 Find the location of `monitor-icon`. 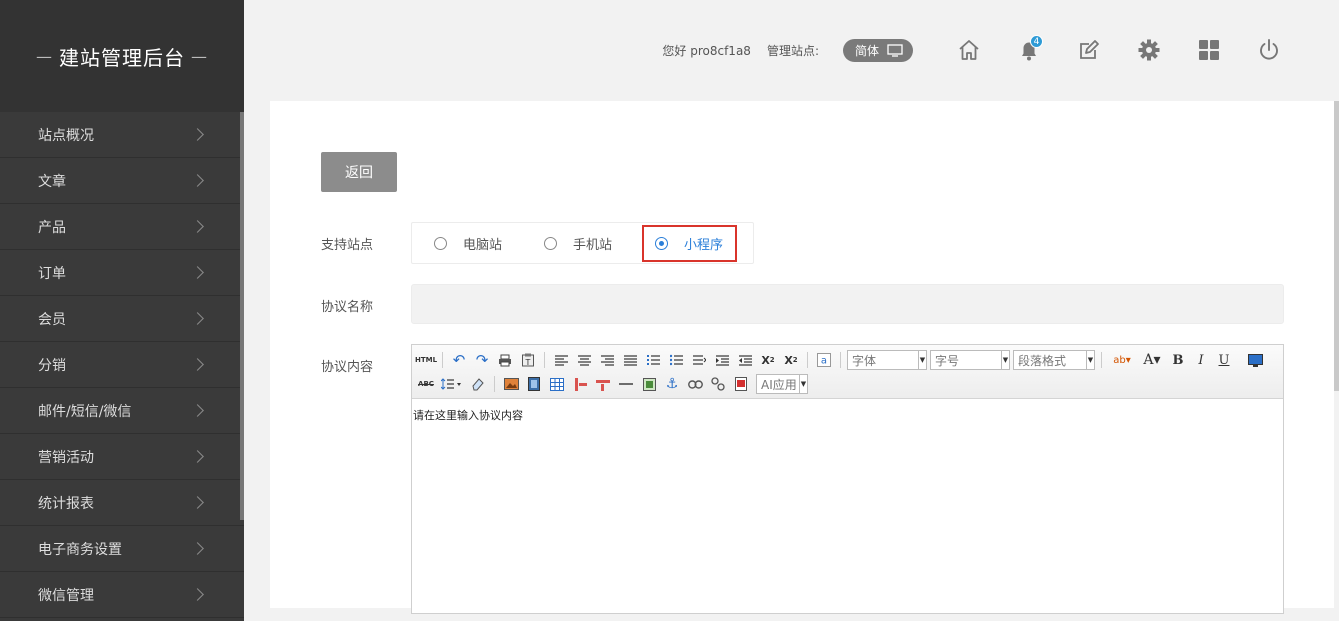

monitor-icon is located at coordinates (895, 50).